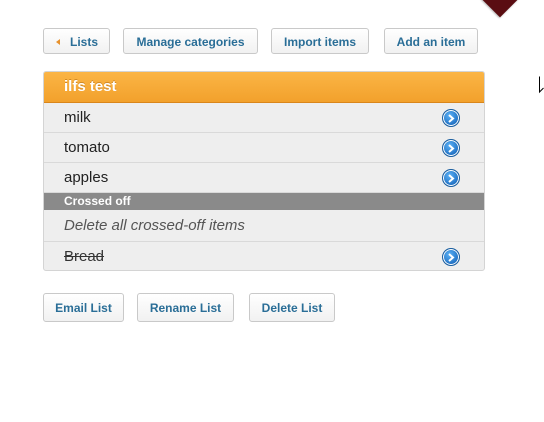  Describe the element at coordinates (77, 117) in the screenshot. I see `list-item-label: milk` at that location.